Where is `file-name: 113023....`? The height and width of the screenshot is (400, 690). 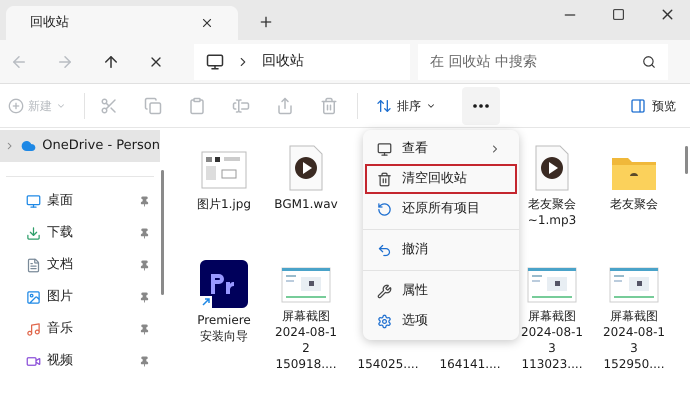
file-name: 113023.... is located at coordinates (552, 364).